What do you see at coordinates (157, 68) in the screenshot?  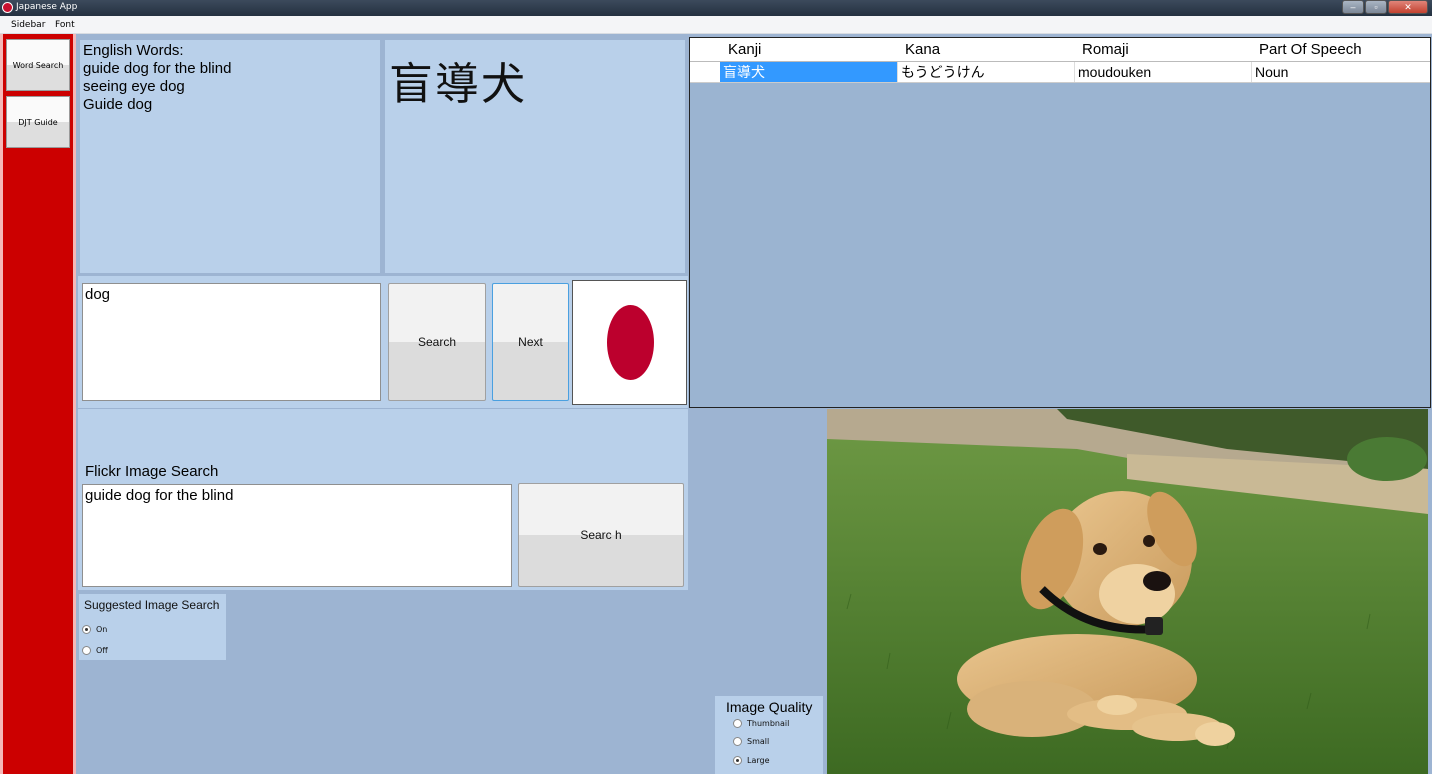 I see `english-word-line: guide dog for the blind` at bounding box center [157, 68].